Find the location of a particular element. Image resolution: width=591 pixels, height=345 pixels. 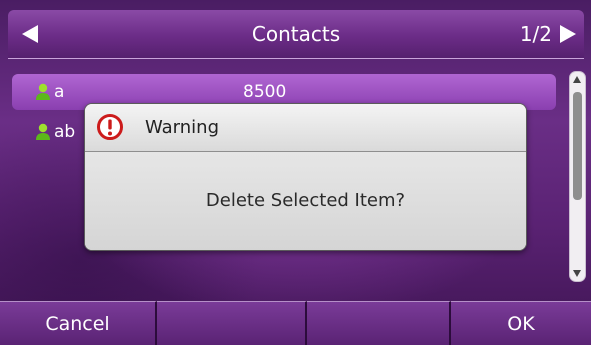

dialog-title: Warning is located at coordinates (182, 127).